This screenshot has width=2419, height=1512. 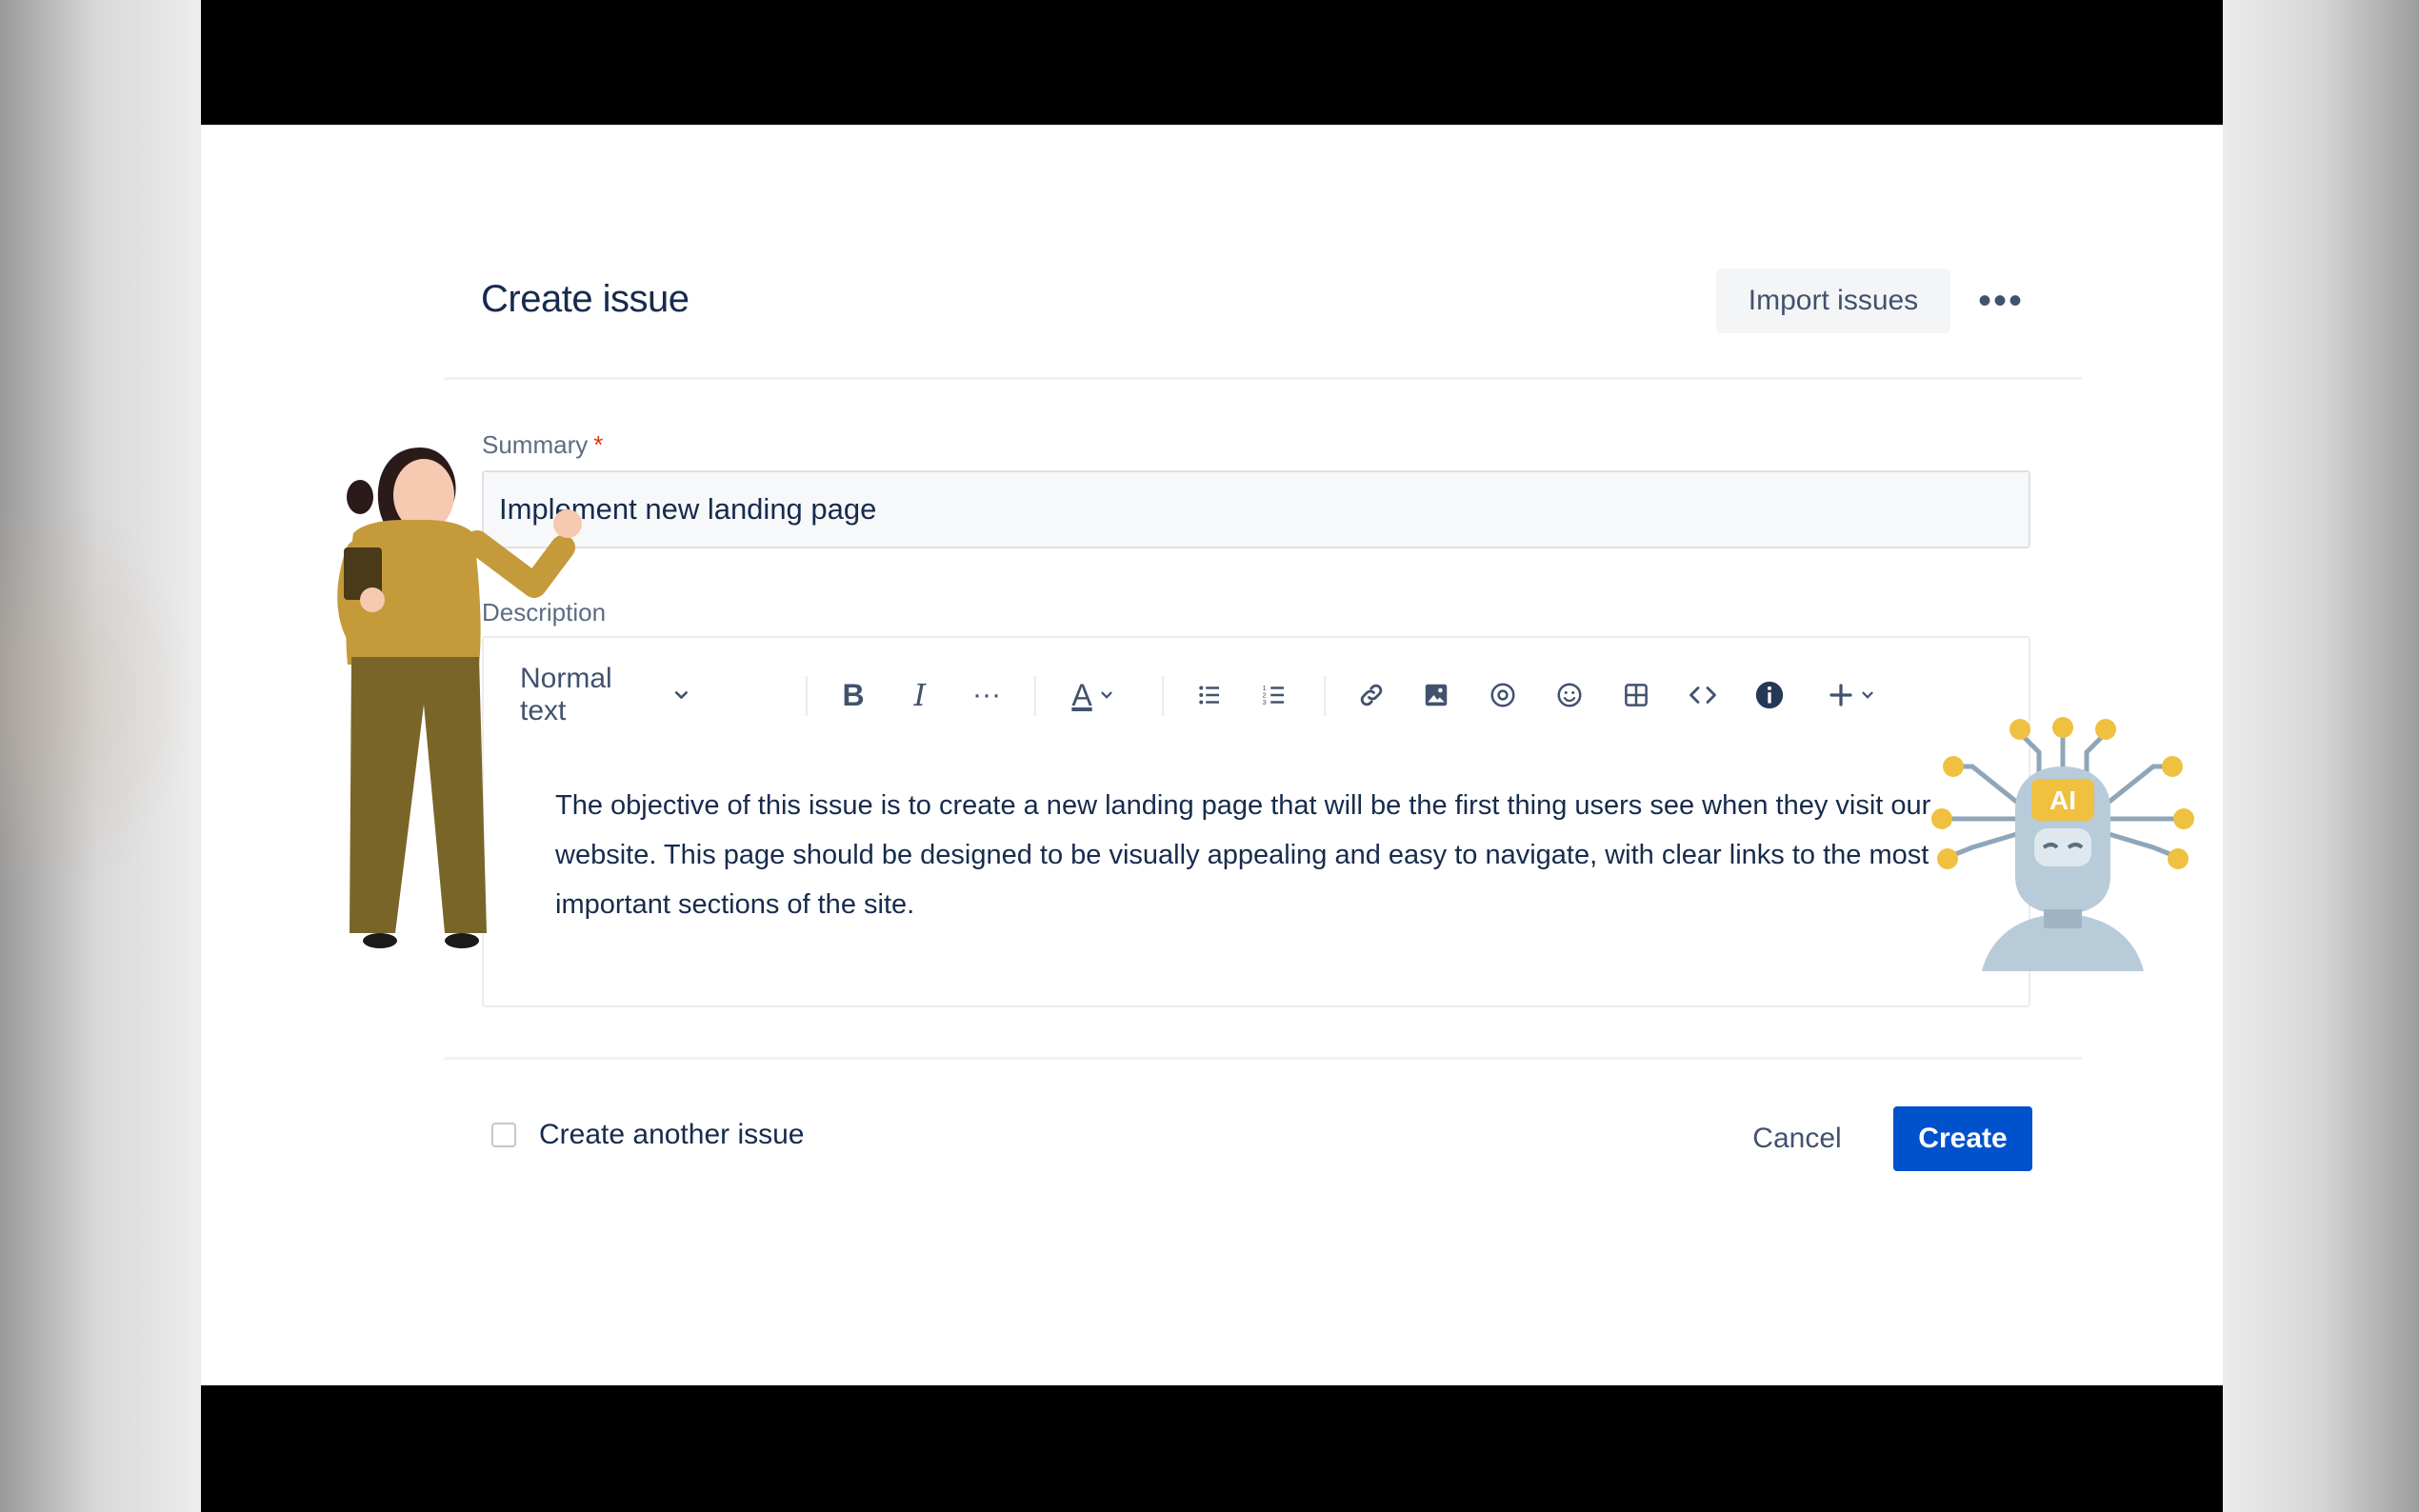 What do you see at coordinates (1081, 694) in the screenshot?
I see `text-color-icon: A` at bounding box center [1081, 694].